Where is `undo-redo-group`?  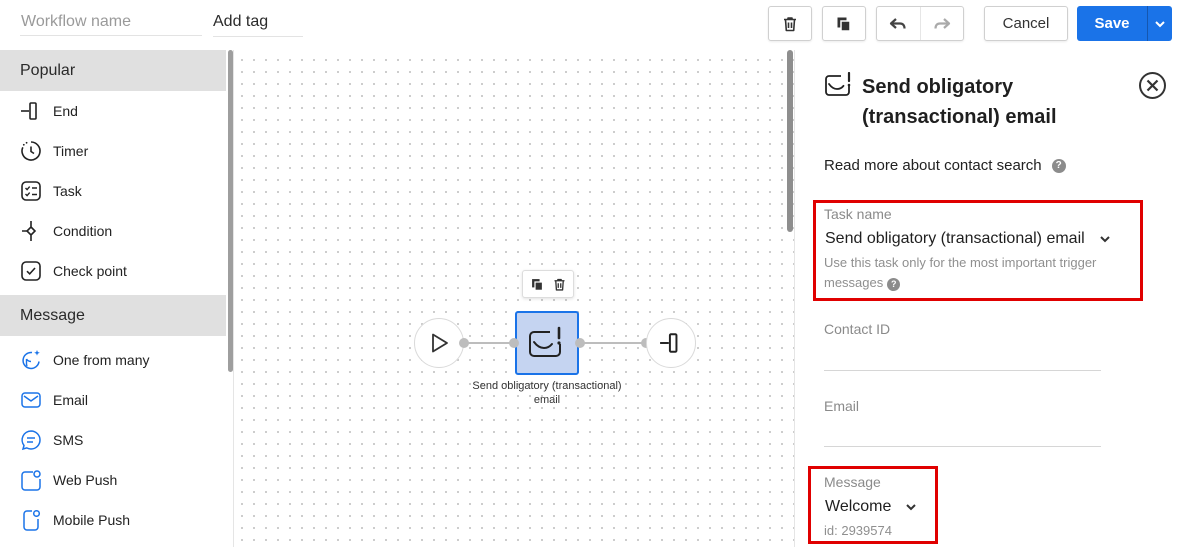 undo-redo-group is located at coordinates (920, 23).